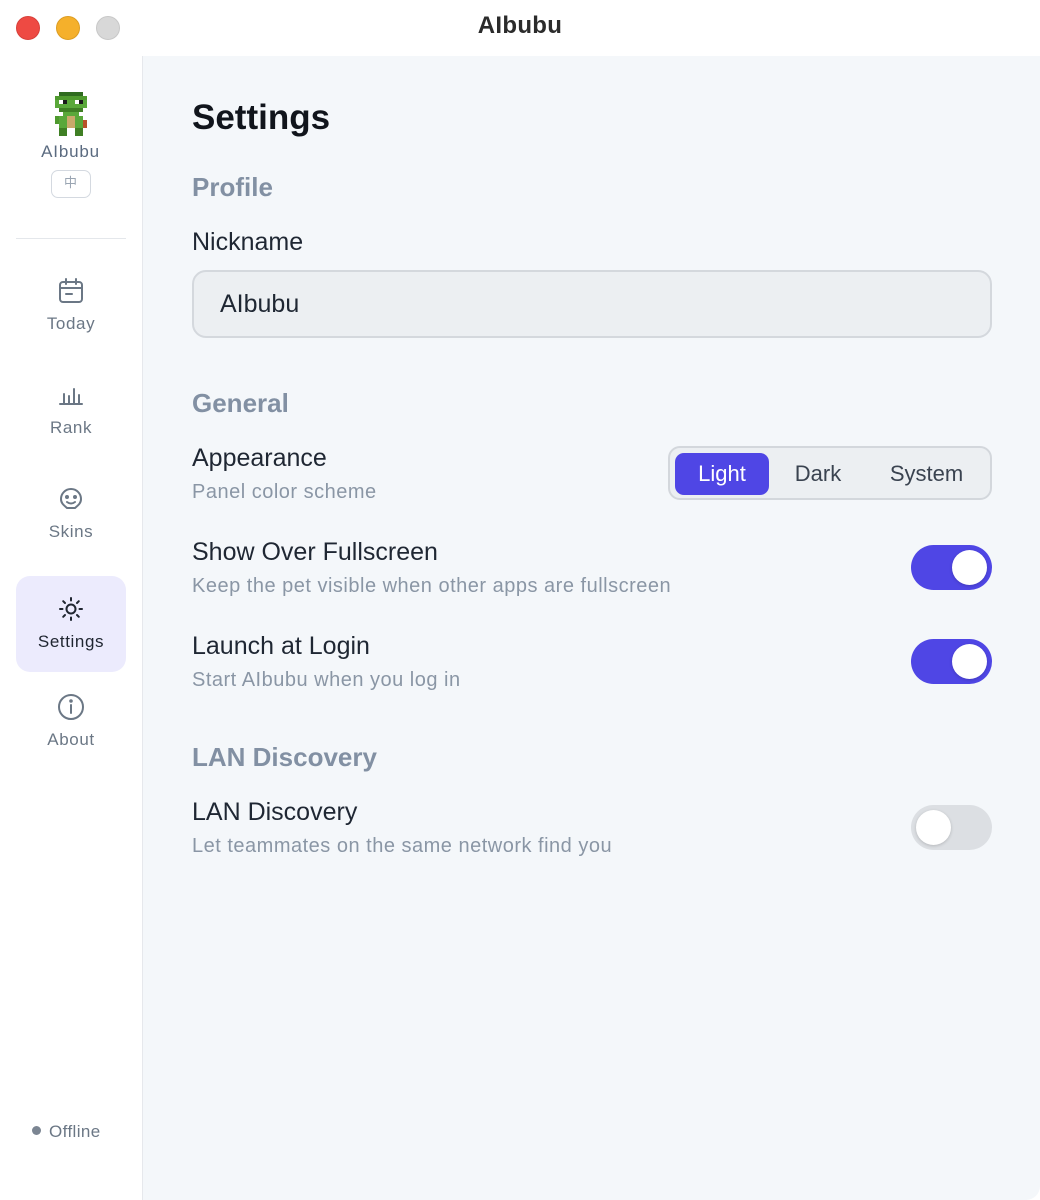  Describe the element at coordinates (248, 242) in the screenshot. I see `nickname-label: Nickname` at that location.